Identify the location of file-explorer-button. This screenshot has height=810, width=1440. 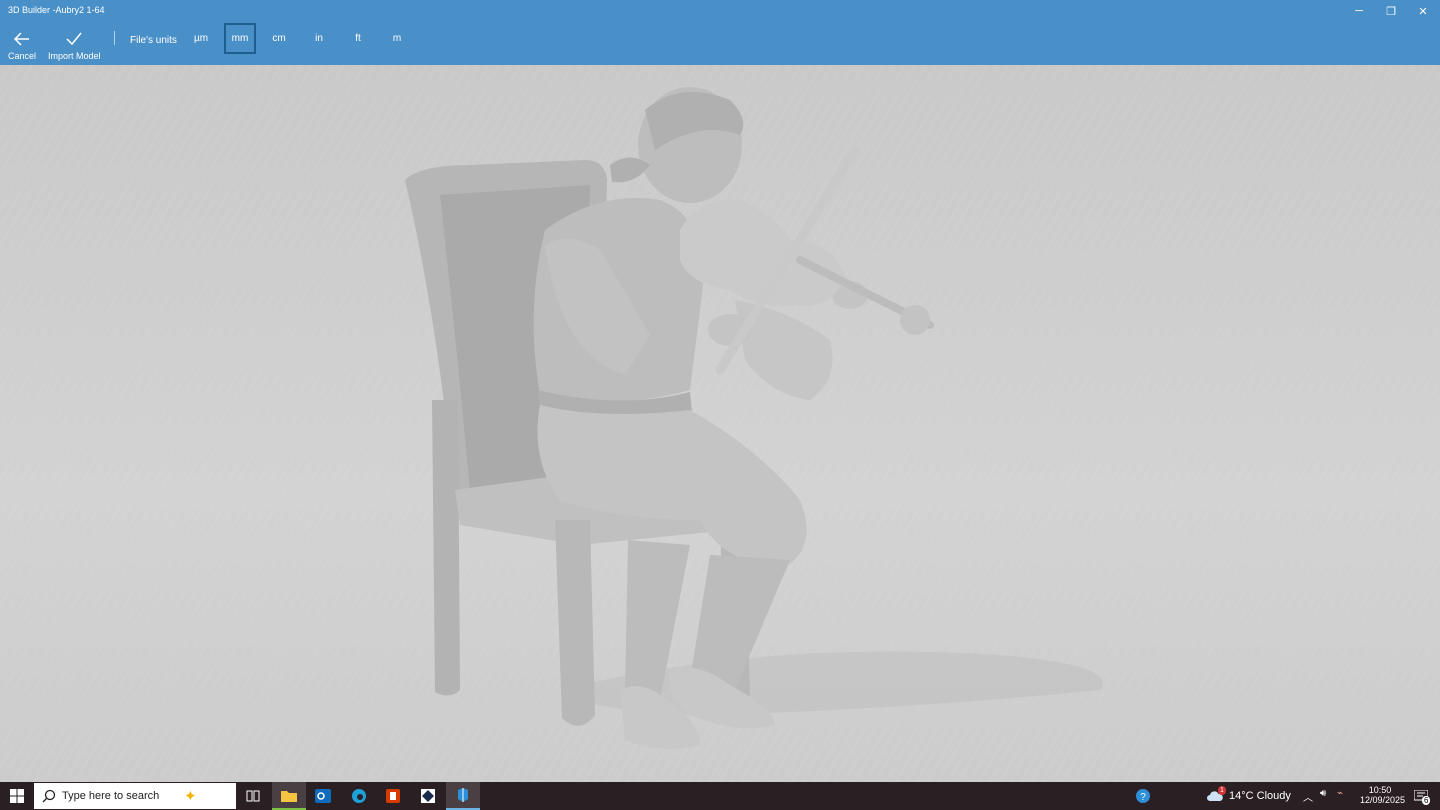
(289, 796).